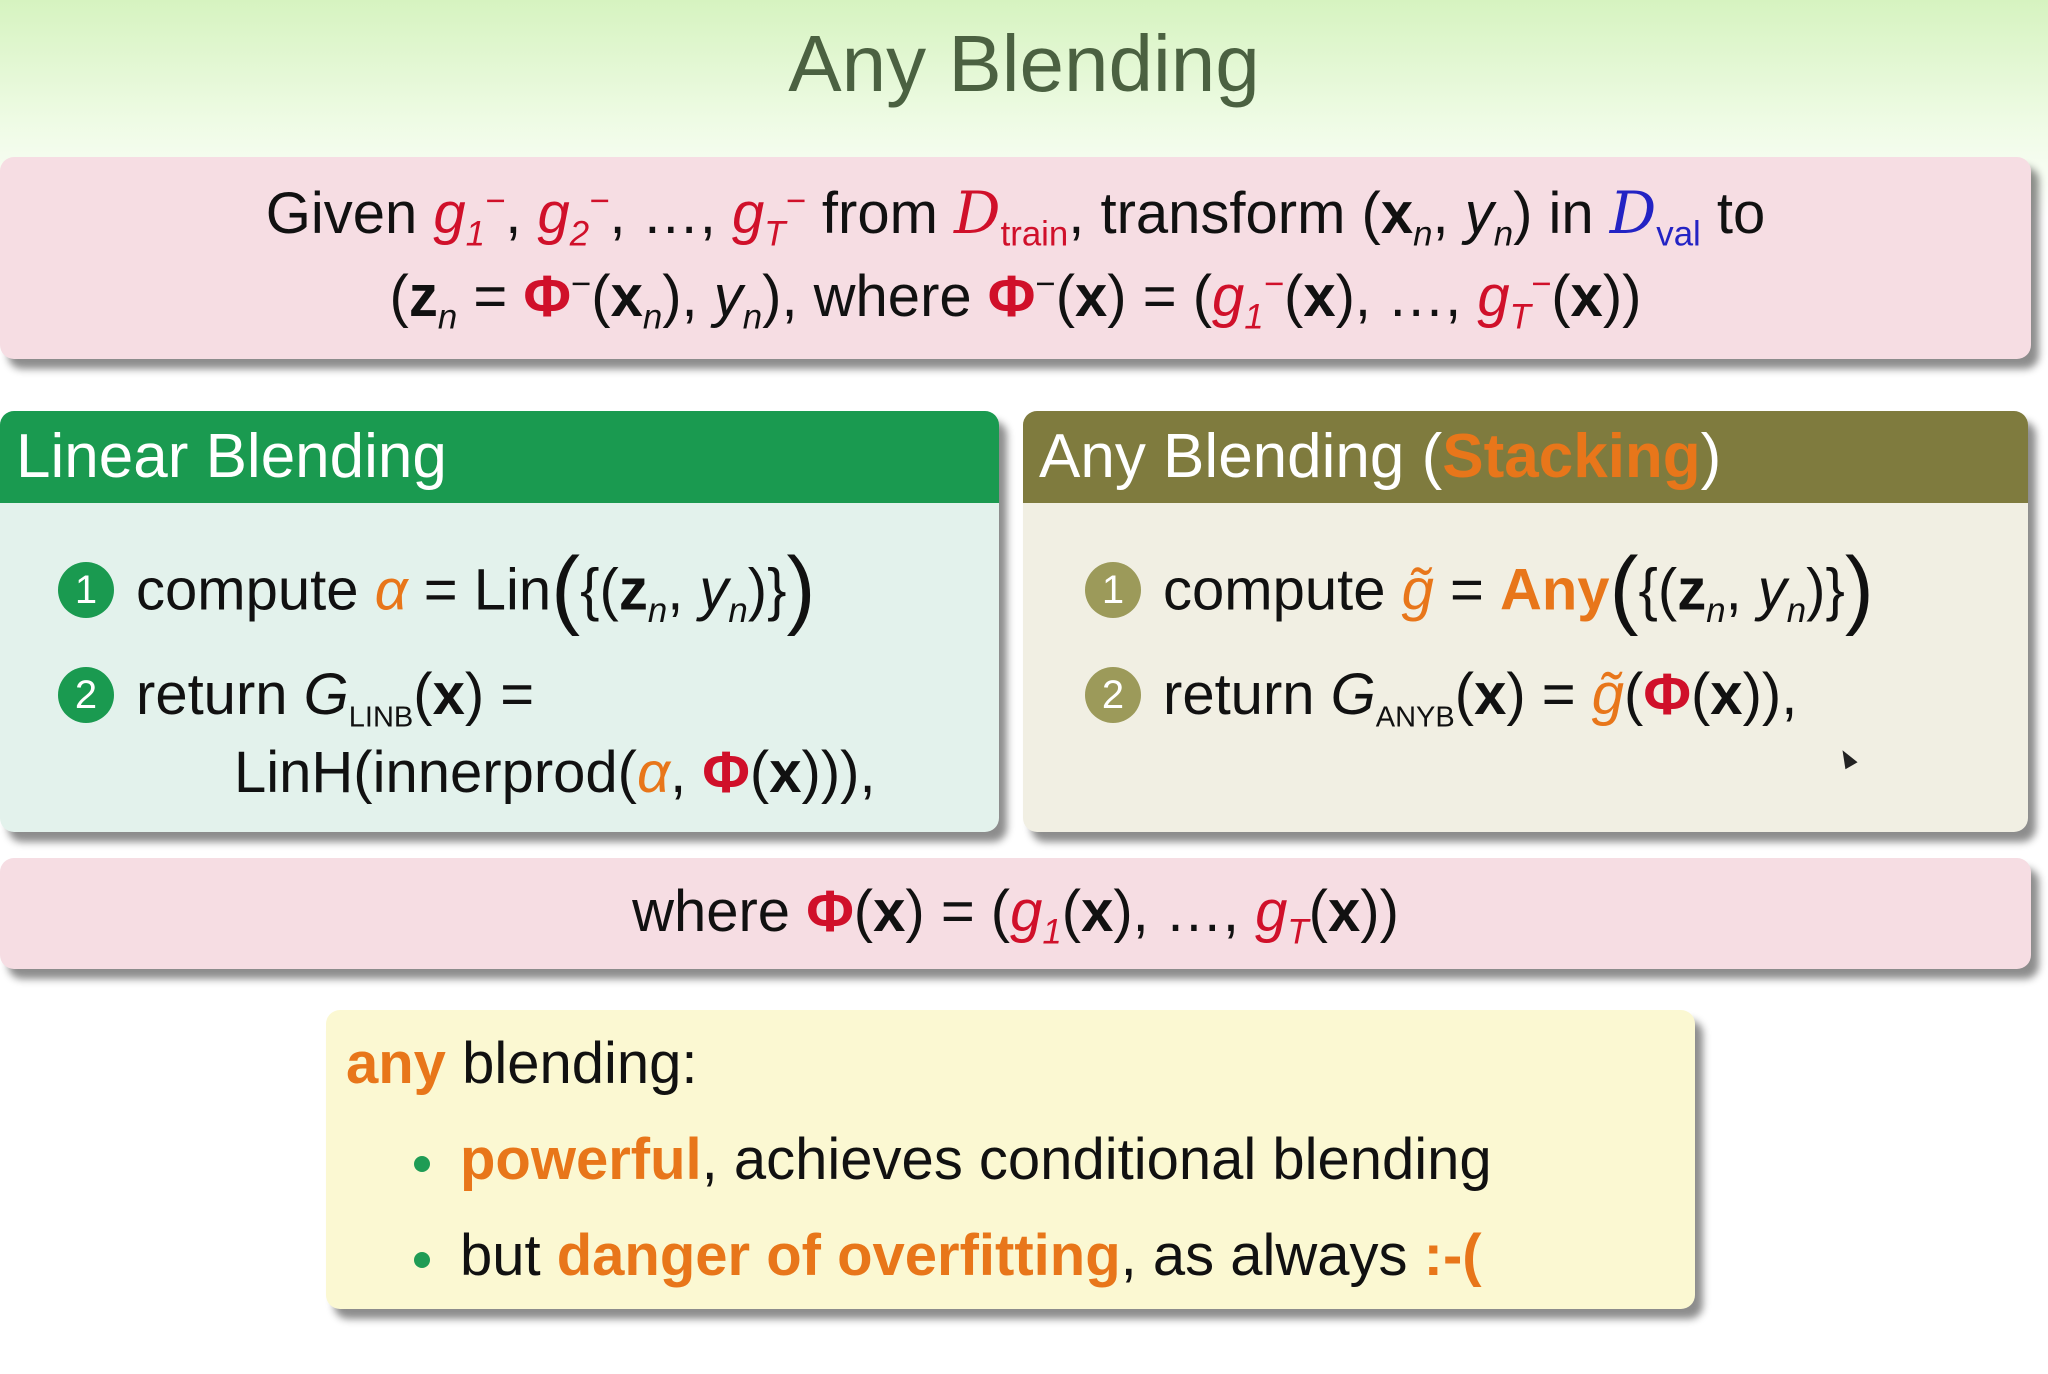 The height and width of the screenshot is (1374, 2048). I want to click on linear-step-1: 1 compute α = Lin({(zn, yn)}), so click(436, 589).